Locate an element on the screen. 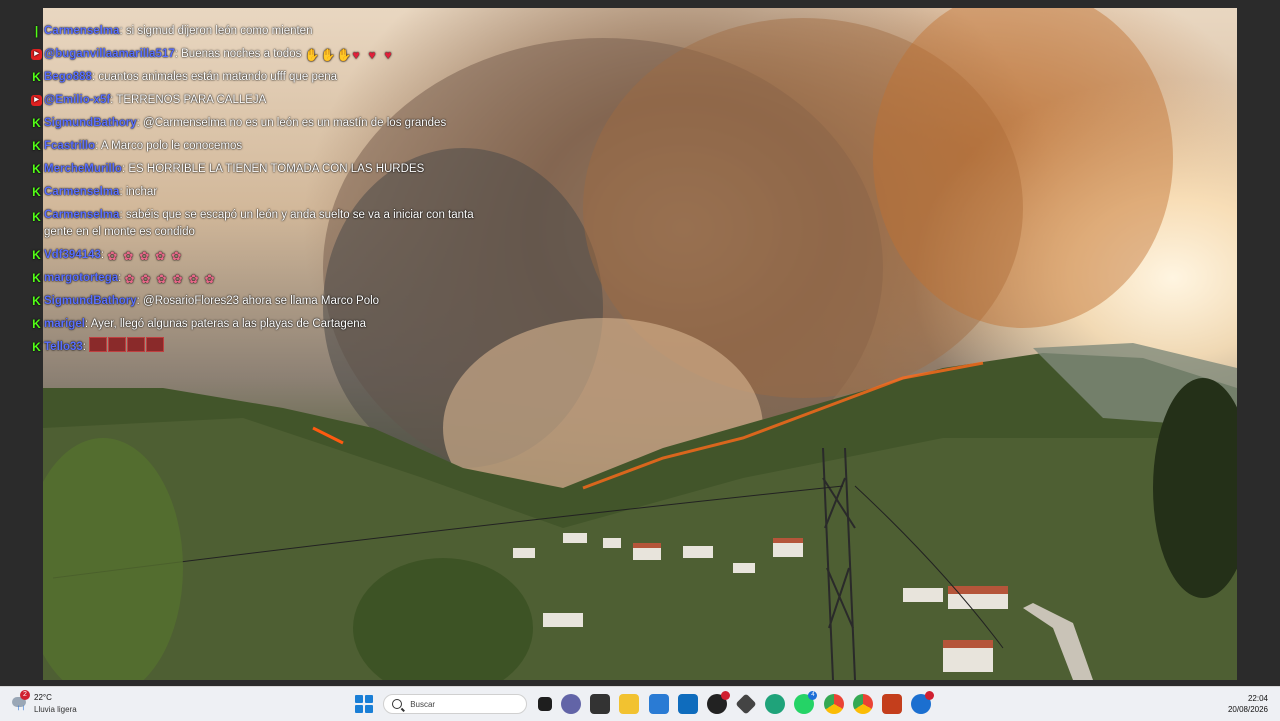 This screenshot has height=721, width=1280. chat-username: Tello33 is located at coordinates (63, 347).